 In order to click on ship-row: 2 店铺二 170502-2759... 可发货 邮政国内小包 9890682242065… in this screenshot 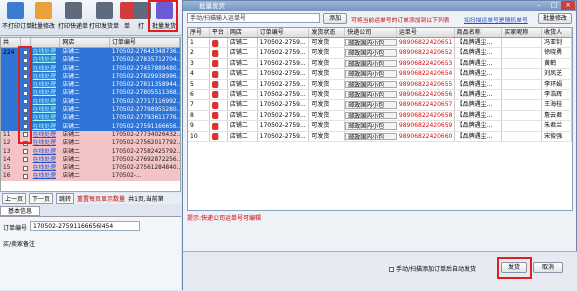, I will do `click(380, 53)`.